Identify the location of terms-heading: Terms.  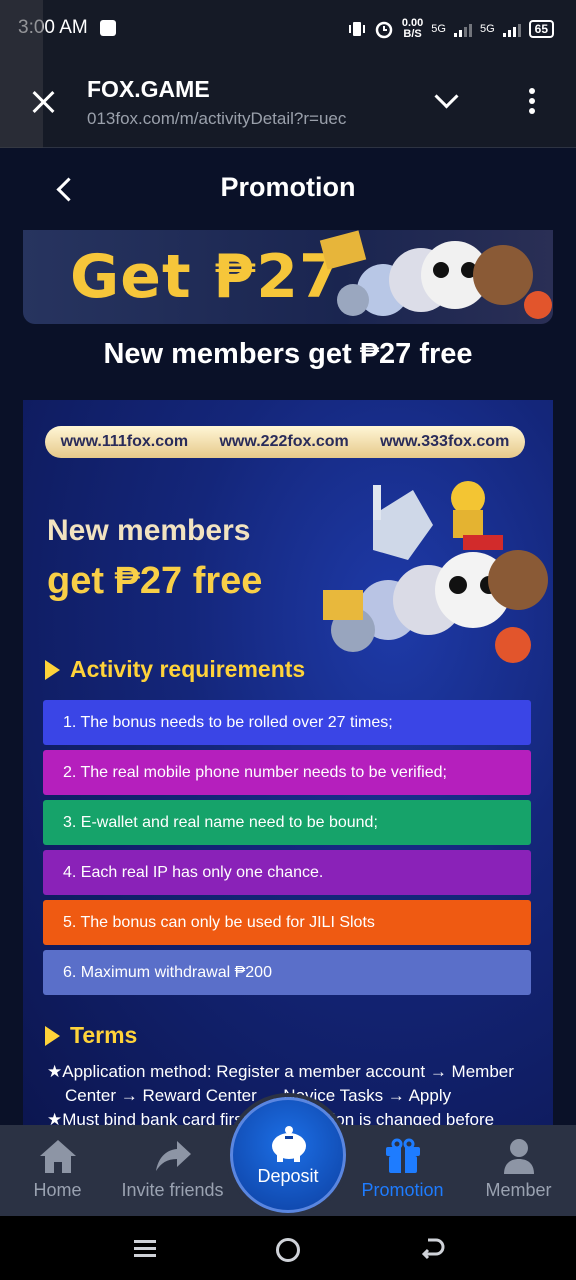
(91, 1035).